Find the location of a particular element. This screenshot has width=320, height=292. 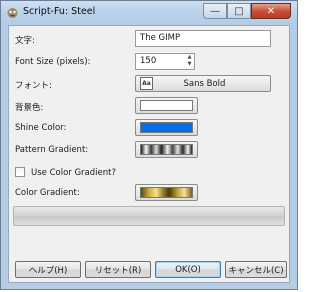

font-size-value: 150 is located at coordinates (148, 61).